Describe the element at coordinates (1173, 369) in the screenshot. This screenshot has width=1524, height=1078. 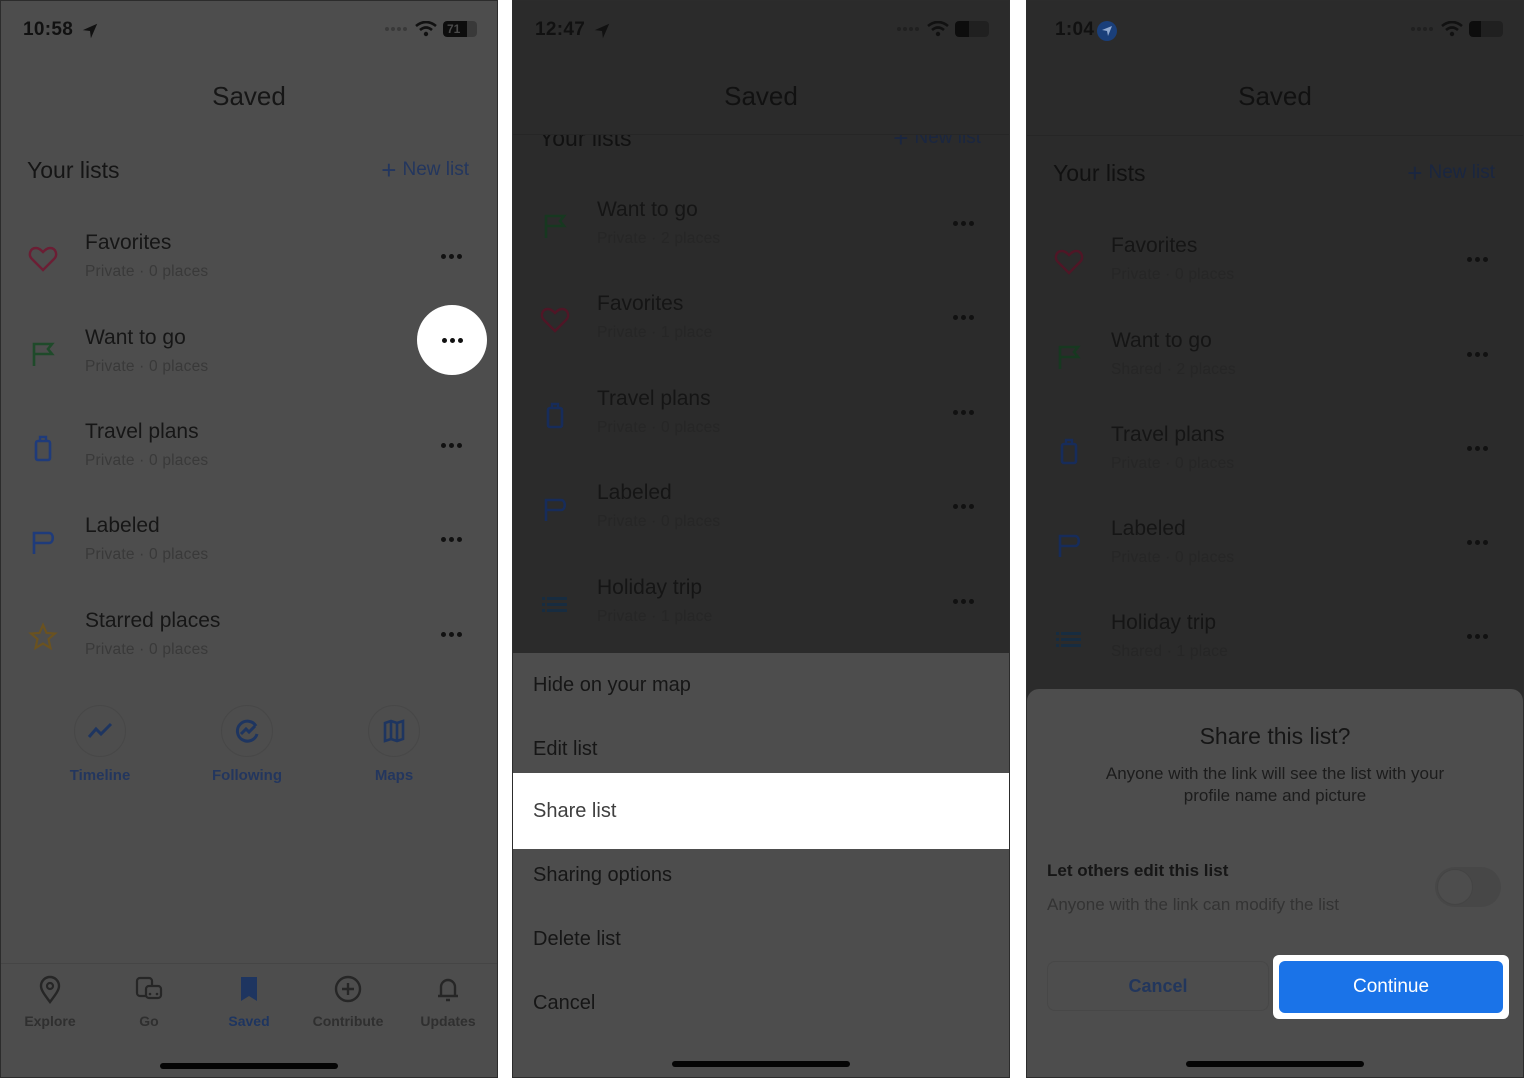
I see `list-meta: Shared · 2 places` at that location.